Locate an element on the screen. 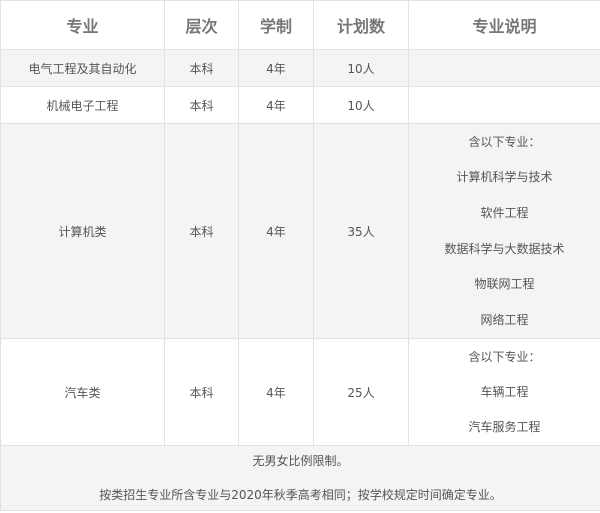  header-row: 专业 层次 学制 计划数 专业说明 is located at coordinates (300, 25).